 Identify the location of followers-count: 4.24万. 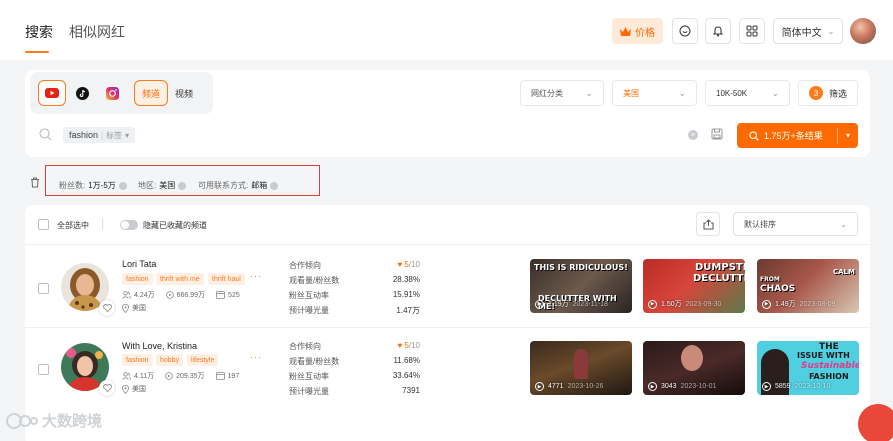
(144, 295).